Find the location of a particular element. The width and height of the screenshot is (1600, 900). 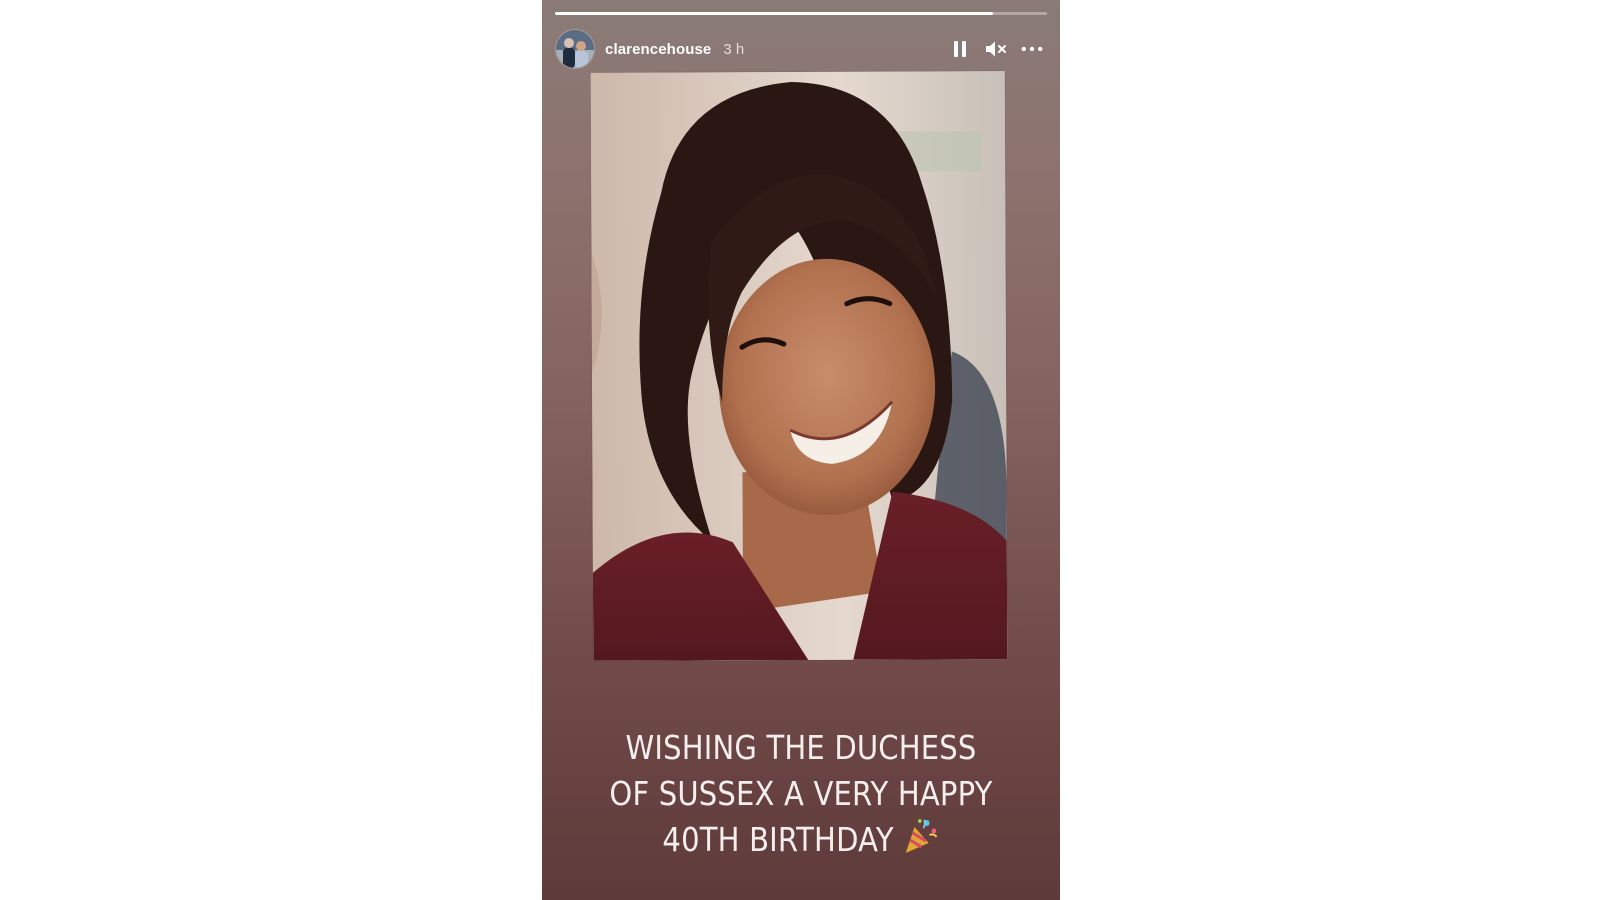

story-header: clarencehouse 3 h is located at coordinates (801, 49).